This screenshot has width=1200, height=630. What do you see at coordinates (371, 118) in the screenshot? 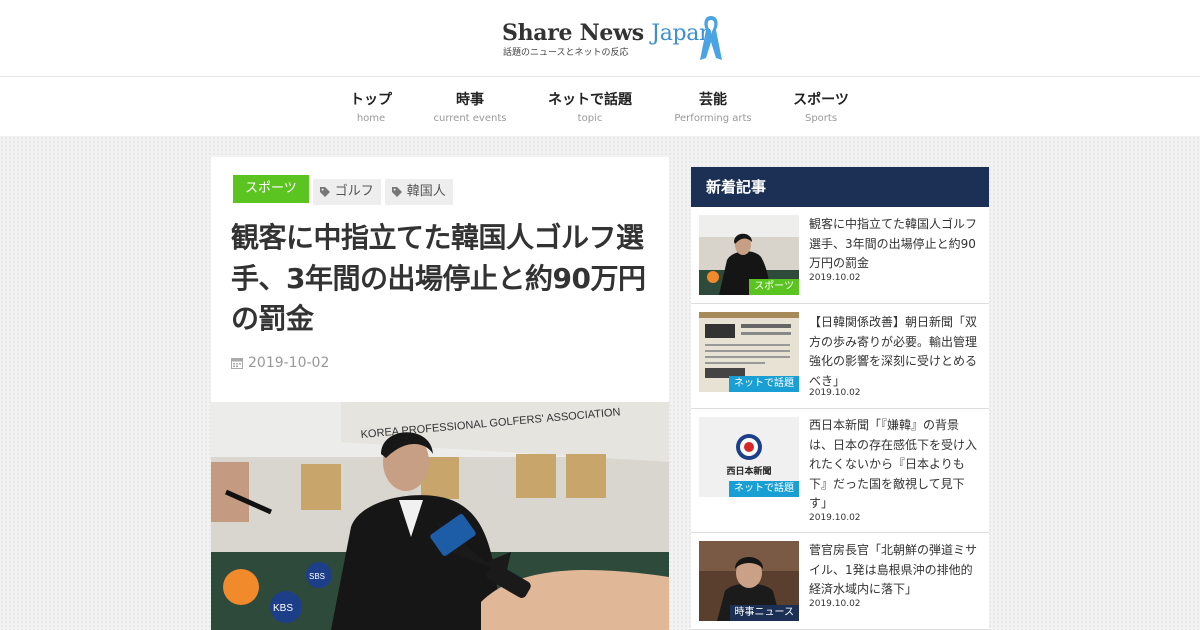
I see `nav-sublabel: home` at bounding box center [371, 118].